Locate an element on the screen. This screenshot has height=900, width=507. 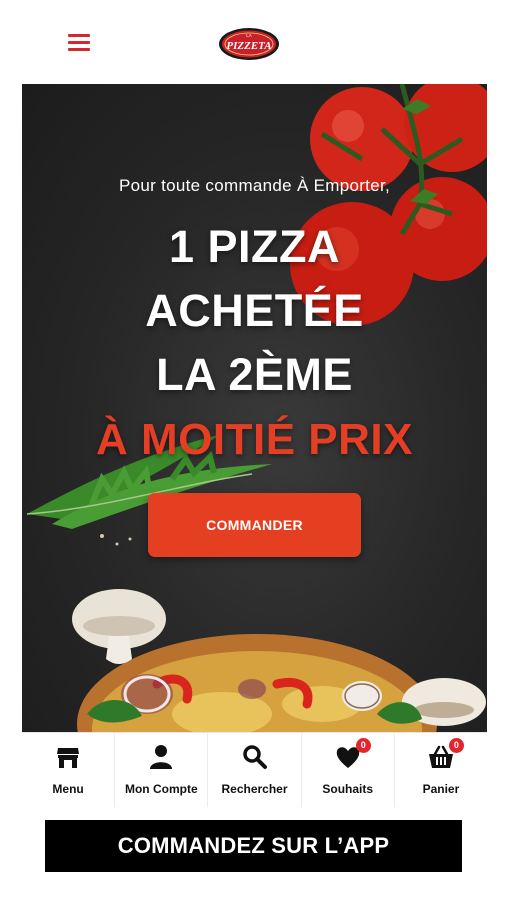
nav-item-souhaits: 0 Souhaits is located at coordinates (348, 770).